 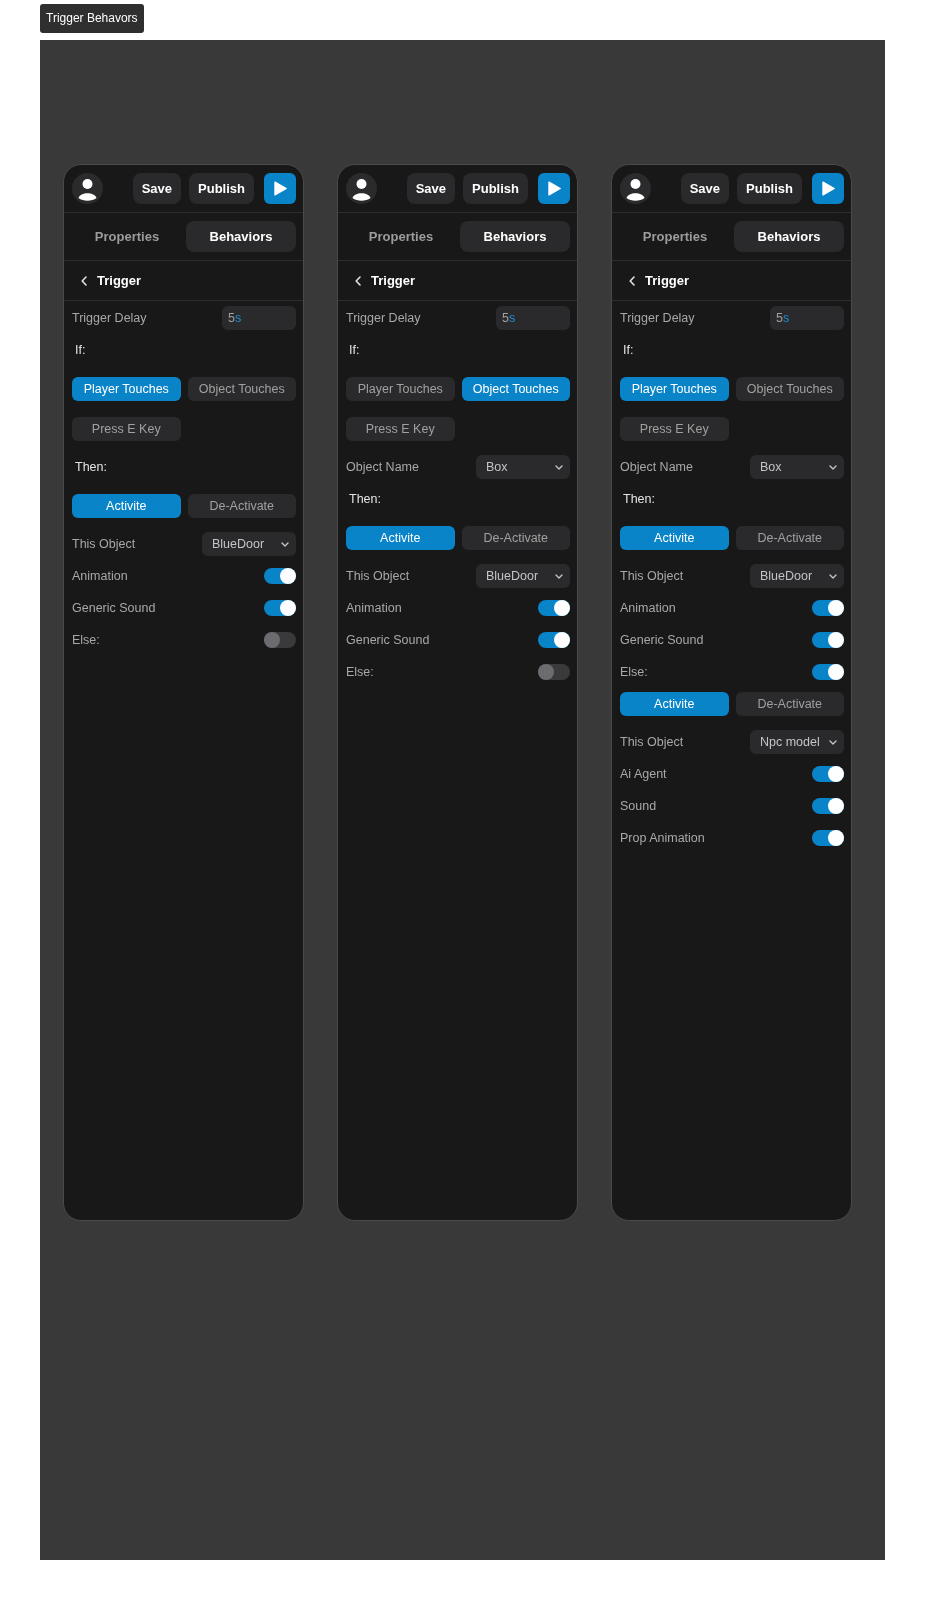 I want to click on object-dropdown: Npc model, so click(x=797, y=742).